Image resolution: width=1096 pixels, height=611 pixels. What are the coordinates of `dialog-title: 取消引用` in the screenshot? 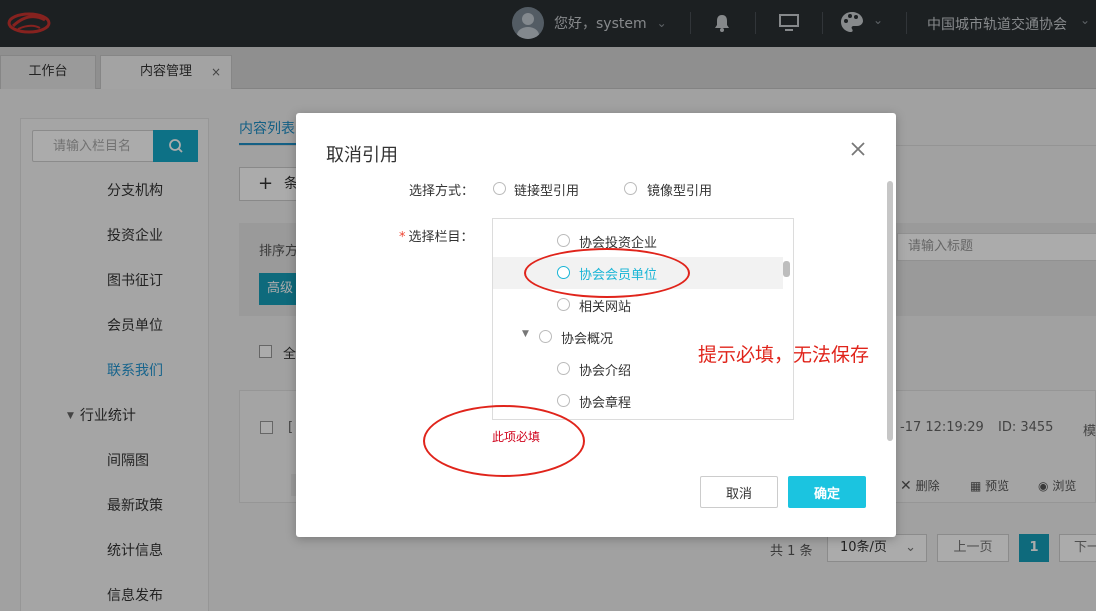 It's located at (362, 155).